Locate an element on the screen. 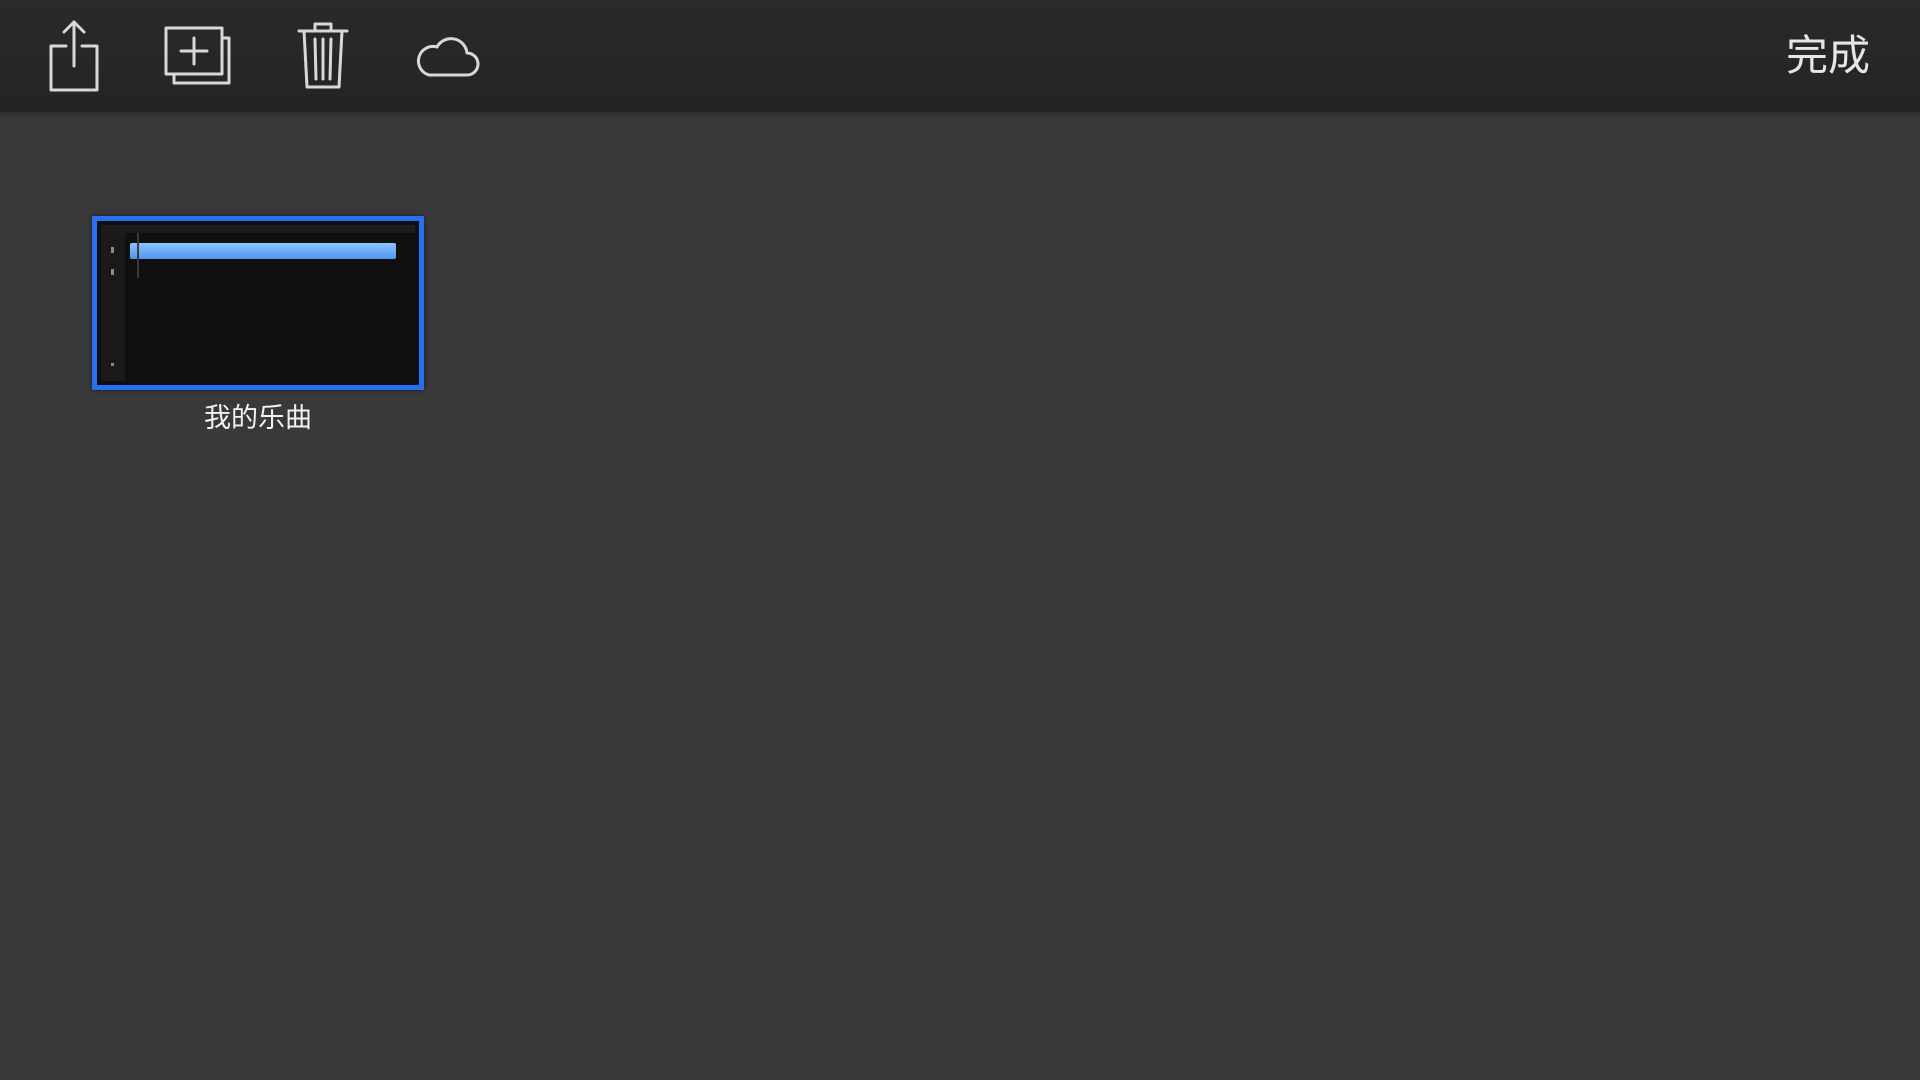  thumbnail-audio-region is located at coordinates (263, 251).